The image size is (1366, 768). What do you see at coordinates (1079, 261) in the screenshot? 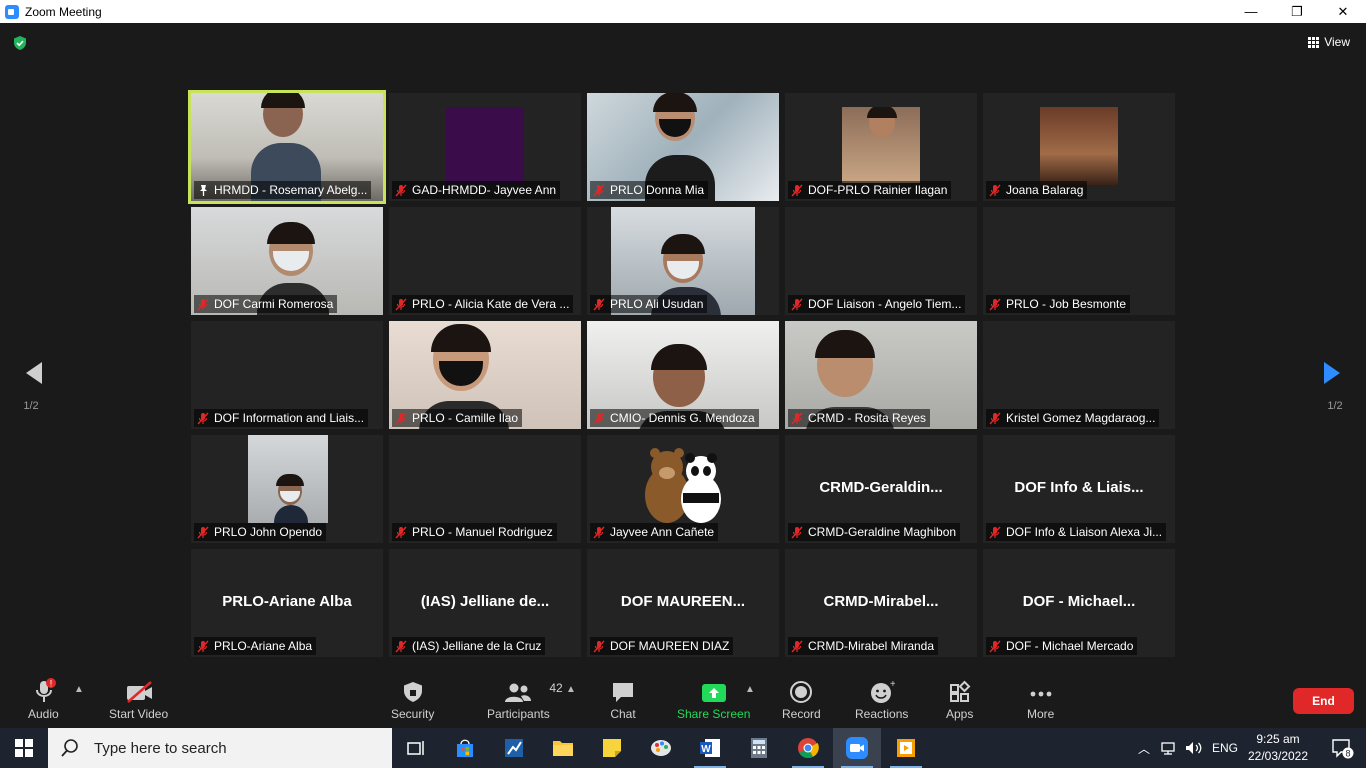
I see `participant-tile: PRLO - Job Besmonte` at bounding box center [1079, 261].